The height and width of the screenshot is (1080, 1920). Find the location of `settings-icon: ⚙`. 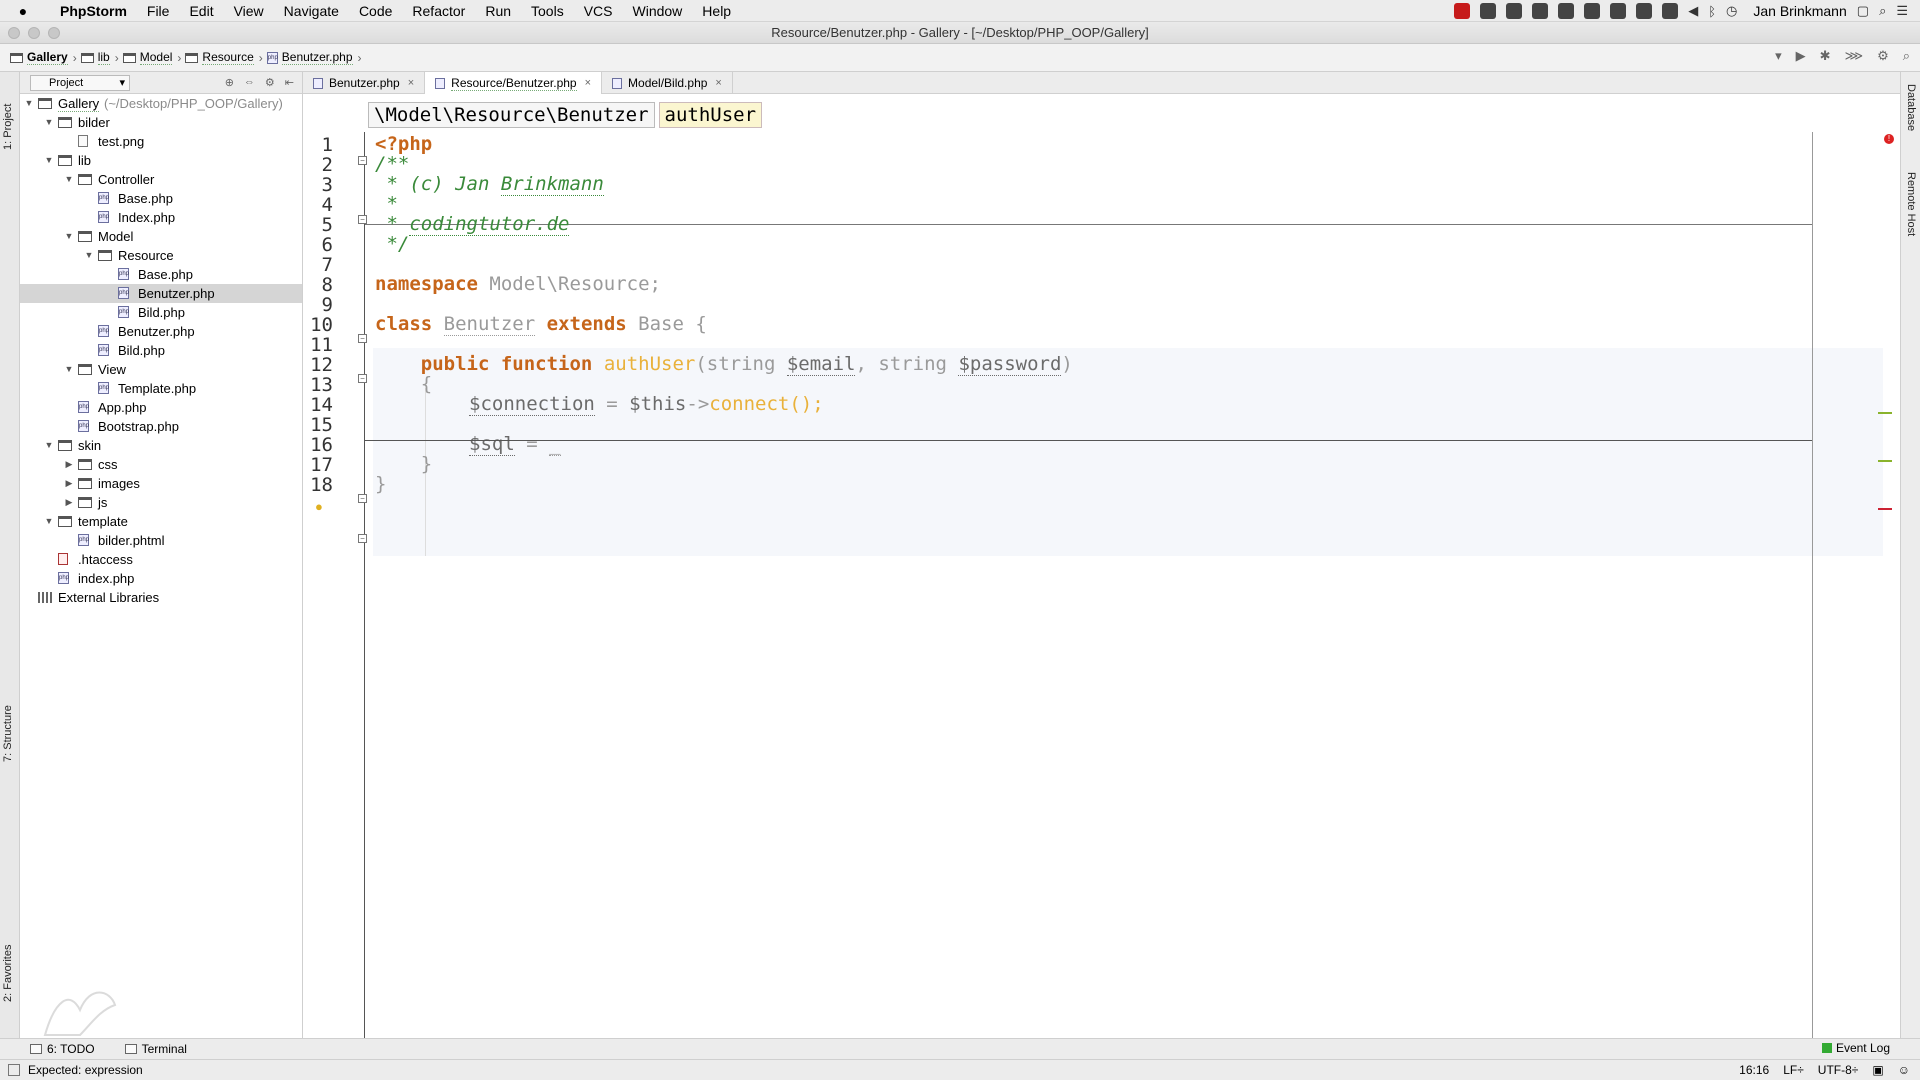

settings-icon: ⚙ is located at coordinates (1883, 56).